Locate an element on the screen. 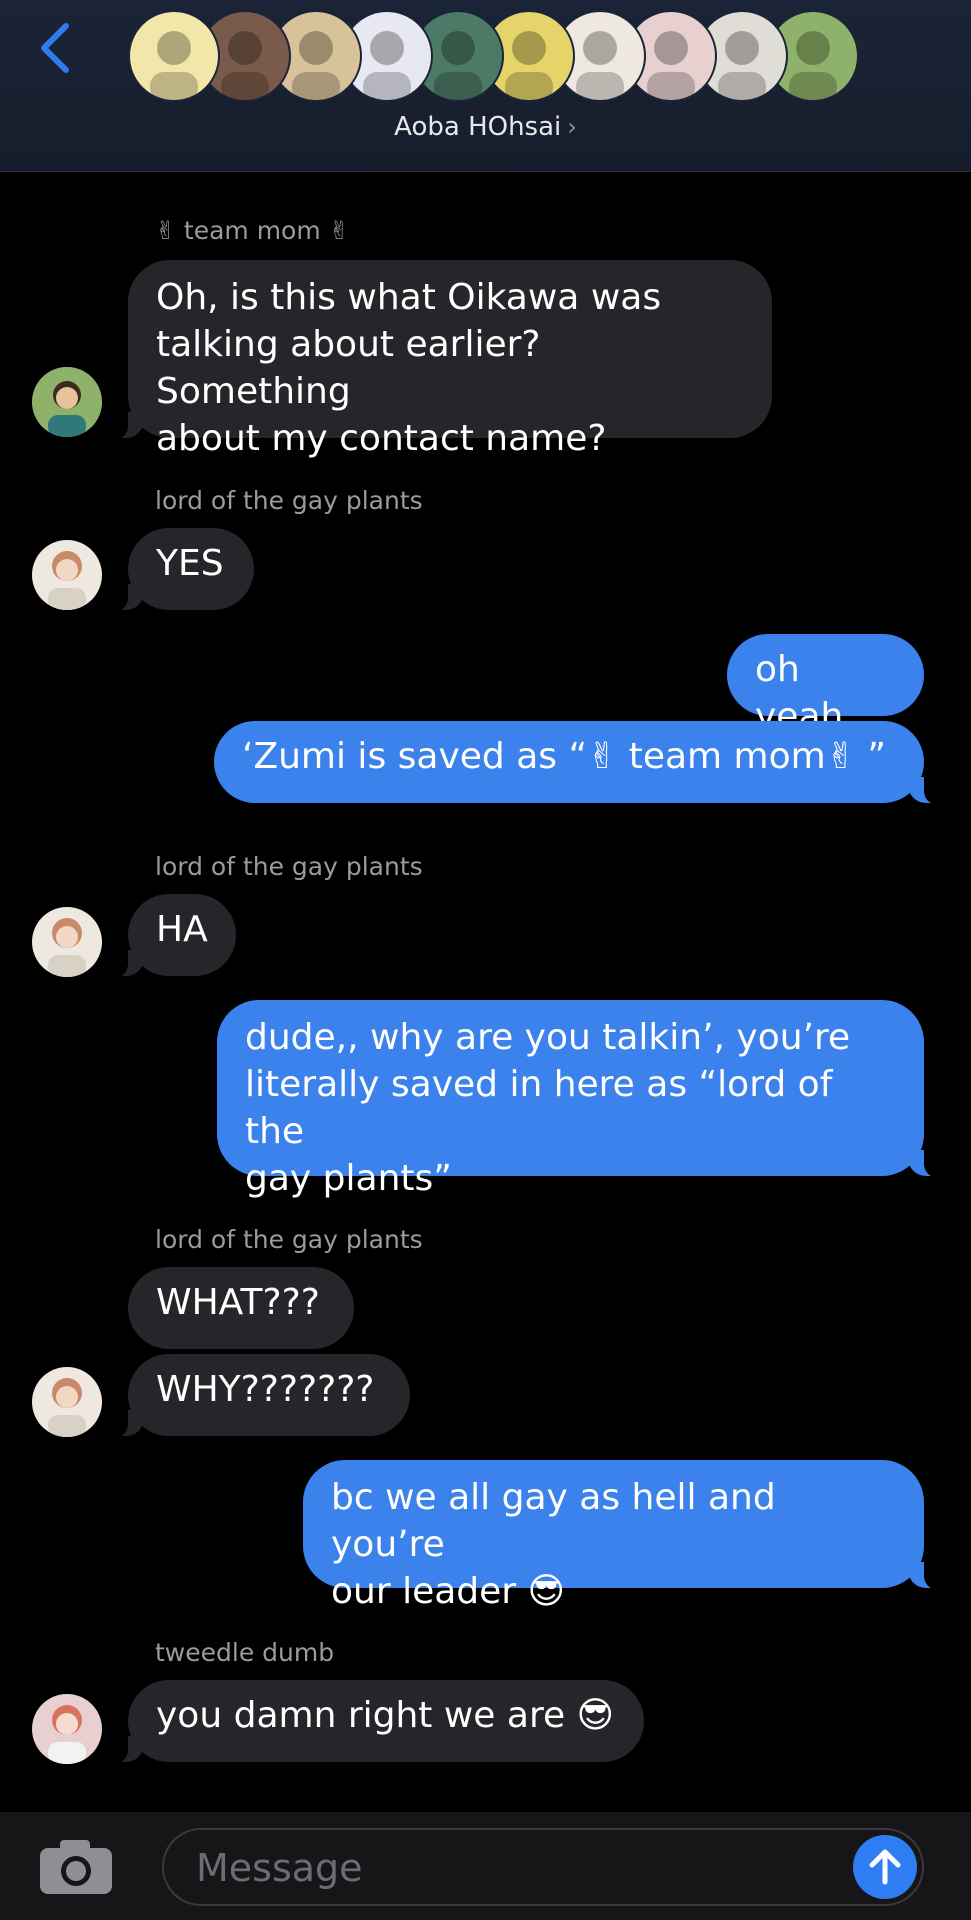 Image resolution: width=971 pixels, height=1920 pixels. message-text: ‘Zumi is saved as “✌ team mom✌ ” is located at coordinates (564, 756).